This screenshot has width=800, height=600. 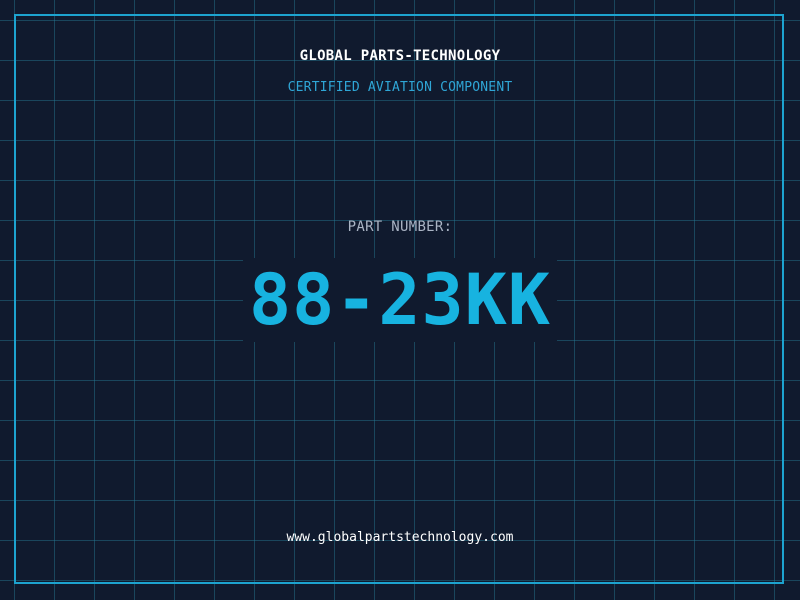 I want to click on part-number-label: PART NUMBER:, so click(x=400, y=227).